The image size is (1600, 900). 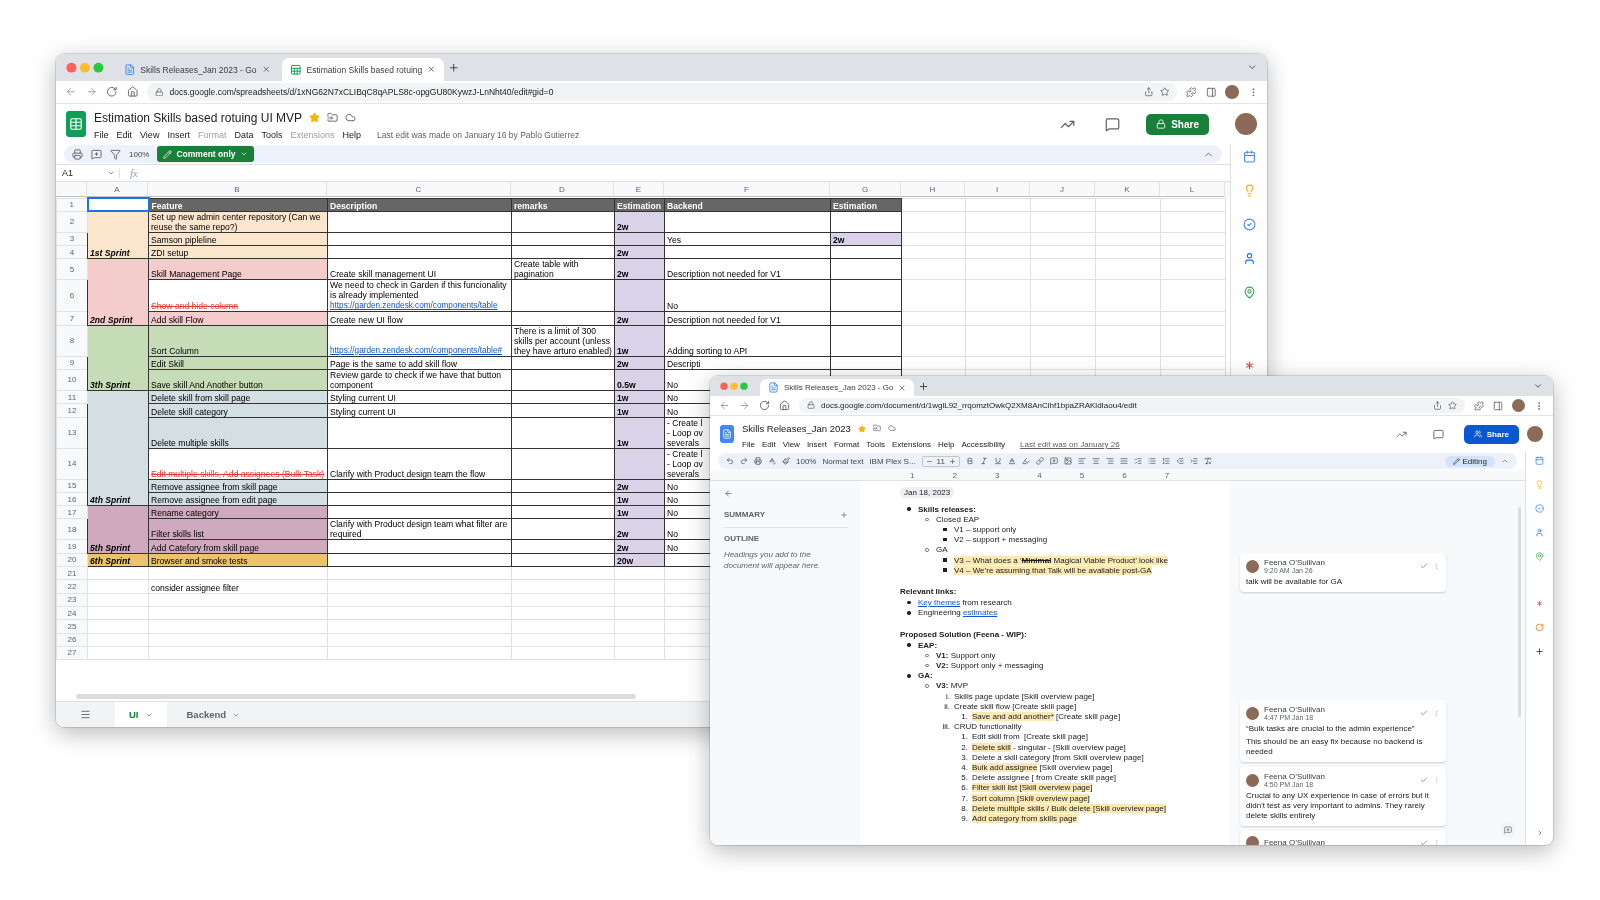 What do you see at coordinates (72, 529) in the screenshot?
I see `row-number: 18` at bounding box center [72, 529].